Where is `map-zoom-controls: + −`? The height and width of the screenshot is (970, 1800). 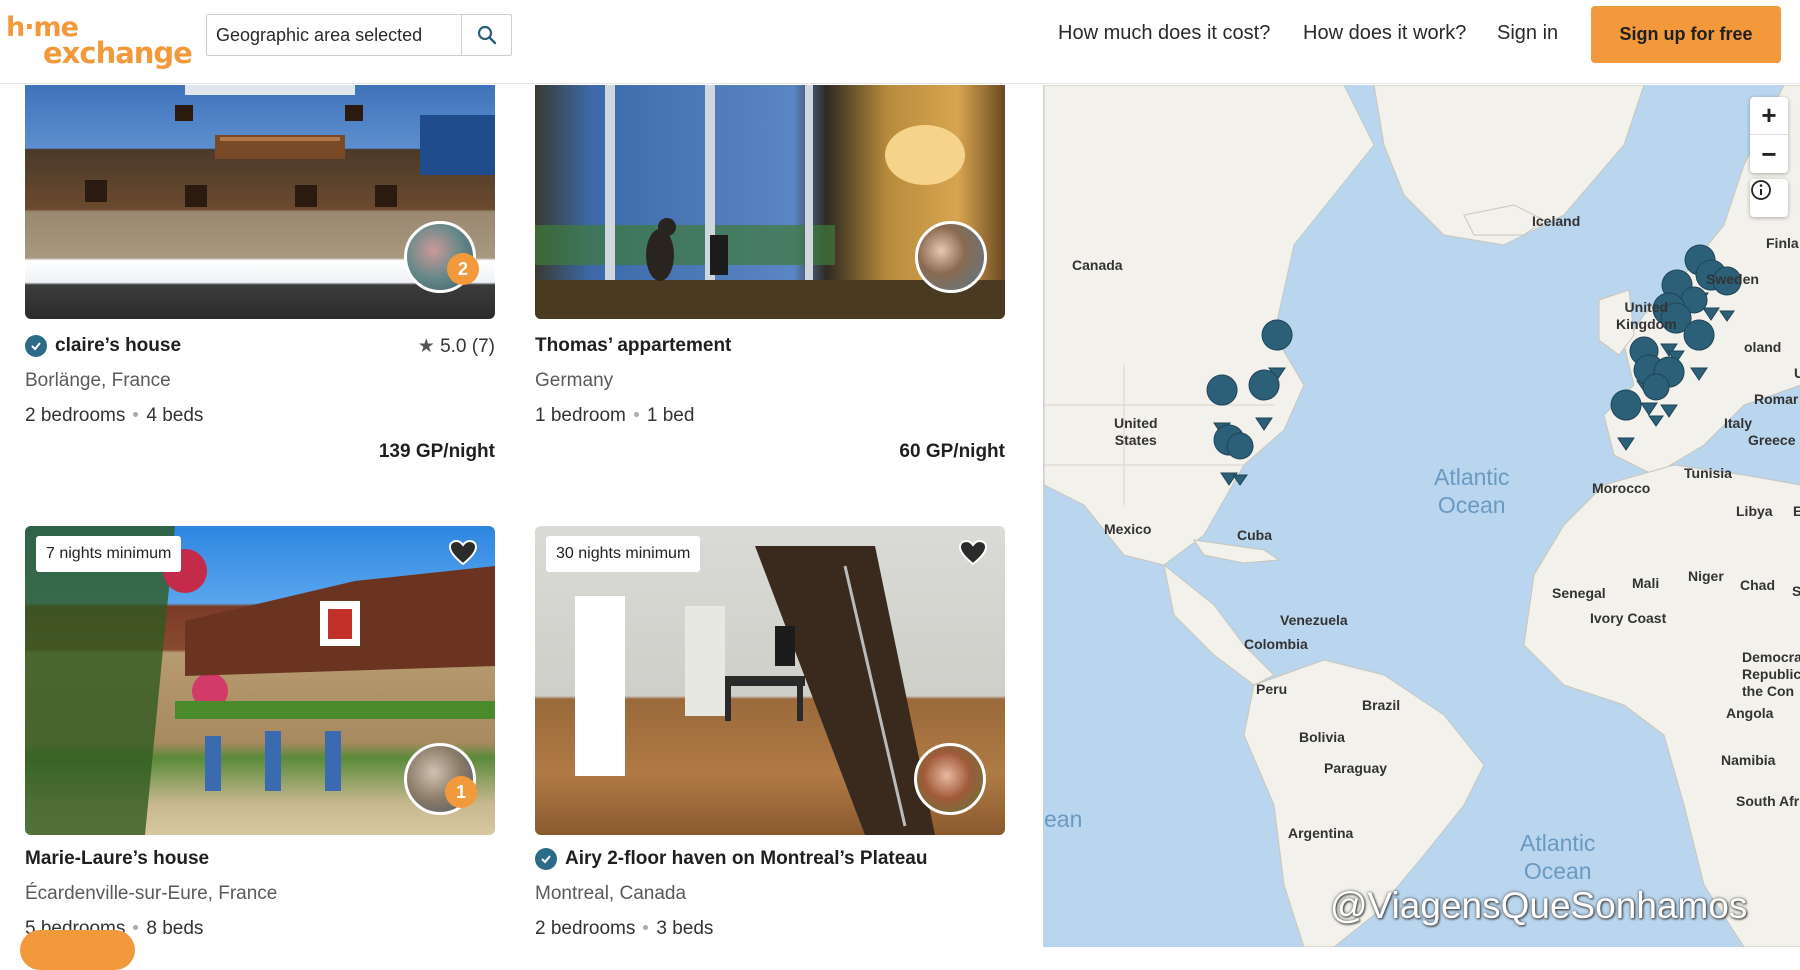
map-zoom-controls: + − is located at coordinates (1769, 135).